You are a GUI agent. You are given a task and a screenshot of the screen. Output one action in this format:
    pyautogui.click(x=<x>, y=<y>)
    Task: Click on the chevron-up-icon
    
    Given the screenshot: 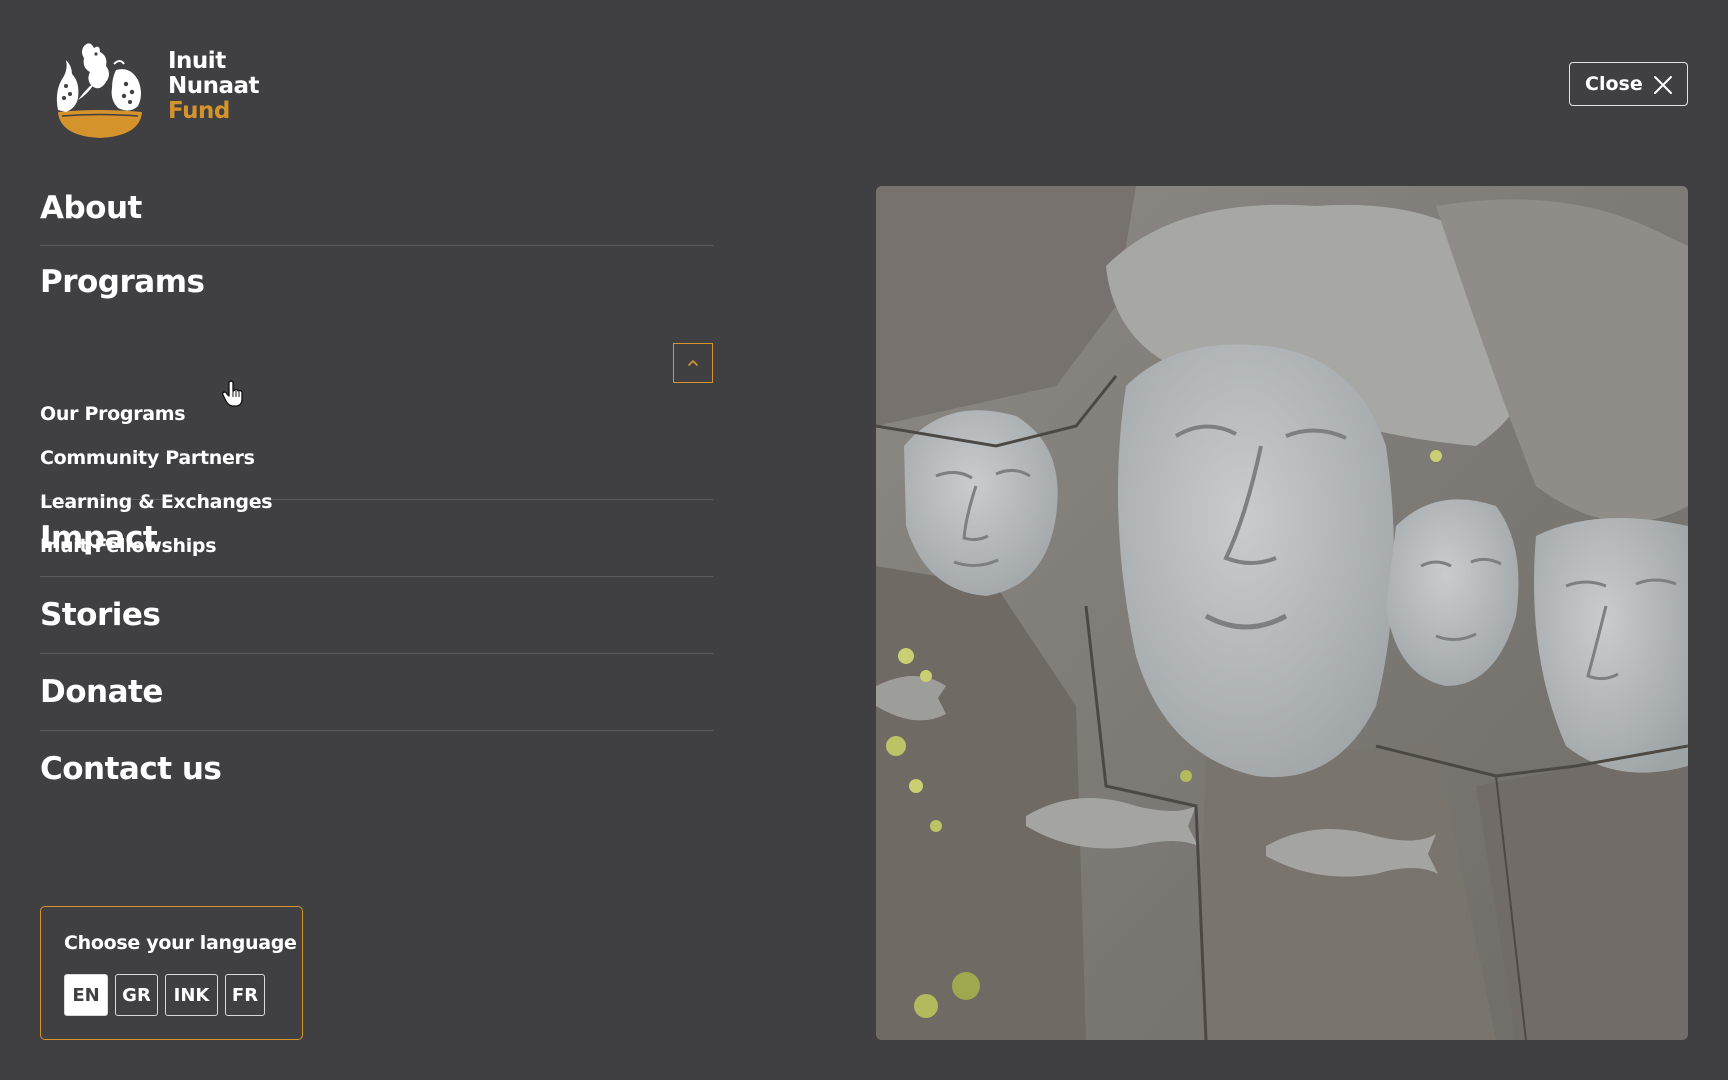 What is the action you would take?
    pyautogui.click(x=693, y=363)
    